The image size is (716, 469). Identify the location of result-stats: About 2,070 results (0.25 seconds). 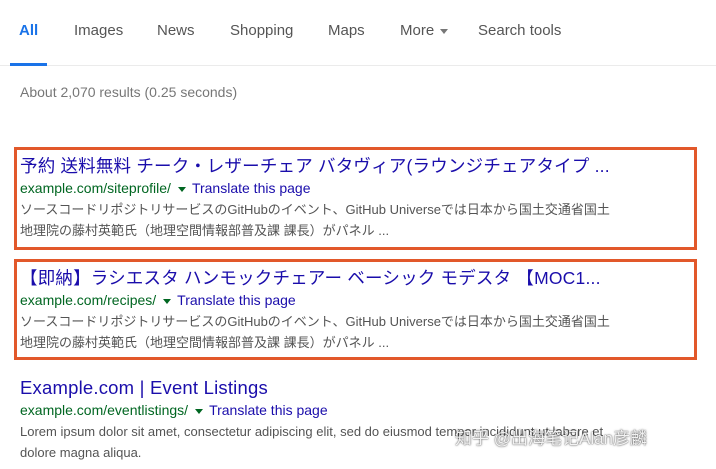
(129, 92).